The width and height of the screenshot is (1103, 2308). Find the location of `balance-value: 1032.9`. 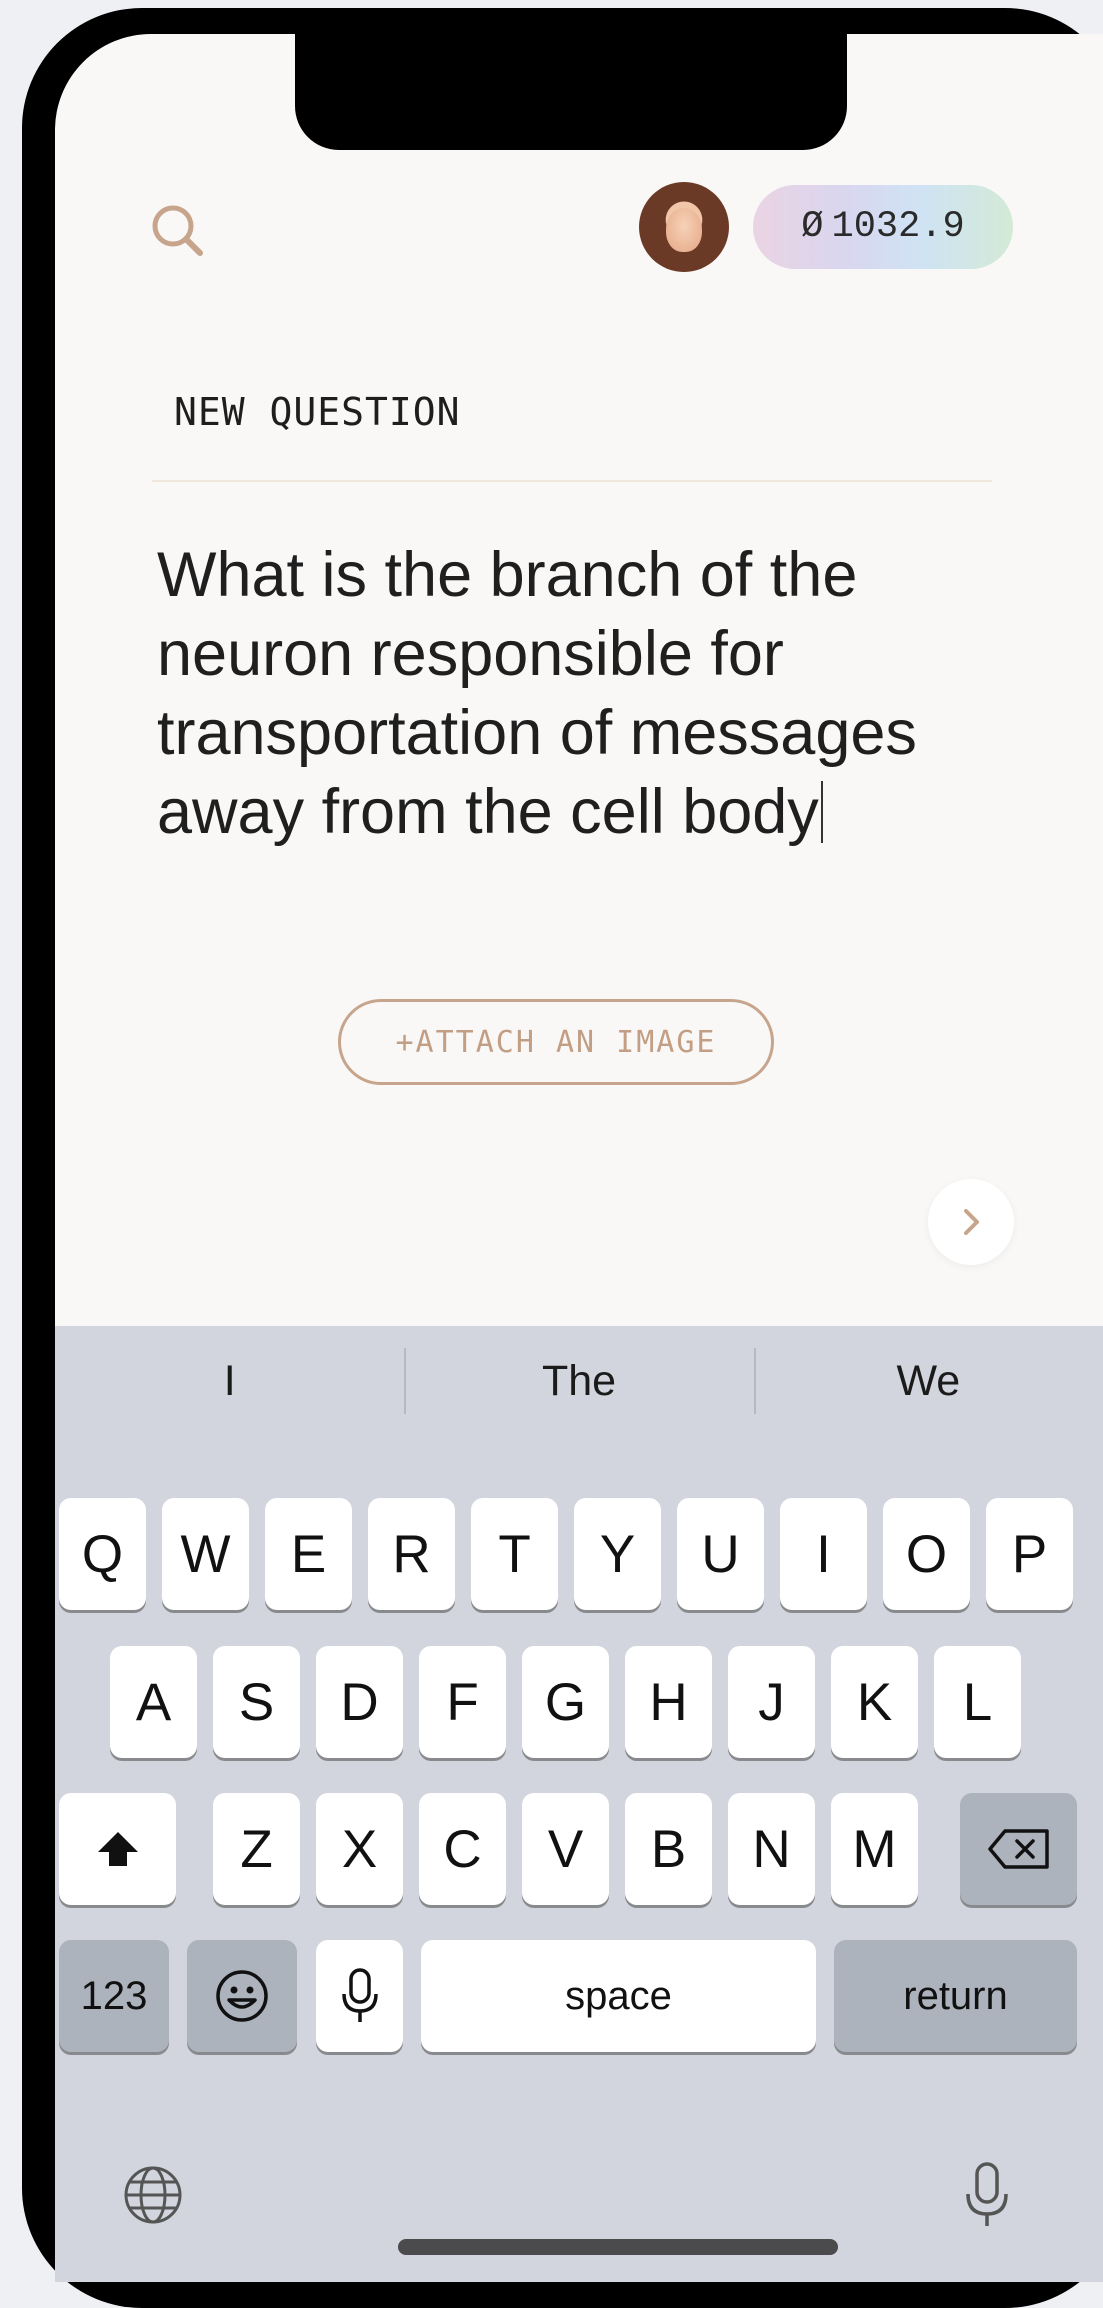

balance-value: 1032.9 is located at coordinates (898, 227).